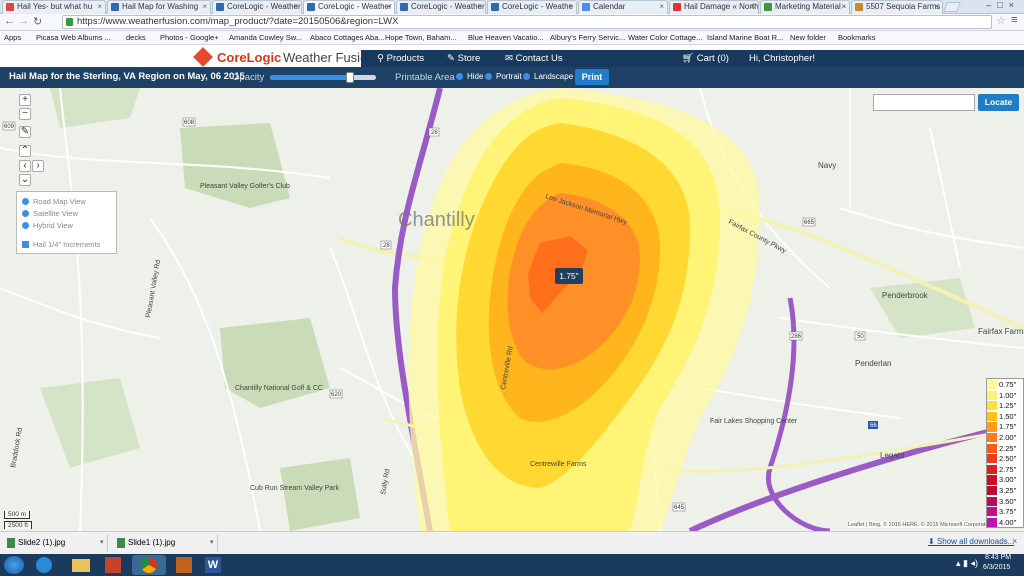  What do you see at coordinates (385, 481) in the screenshot?
I see `road-label: Sully Rd` at bounding box center [385, 481].